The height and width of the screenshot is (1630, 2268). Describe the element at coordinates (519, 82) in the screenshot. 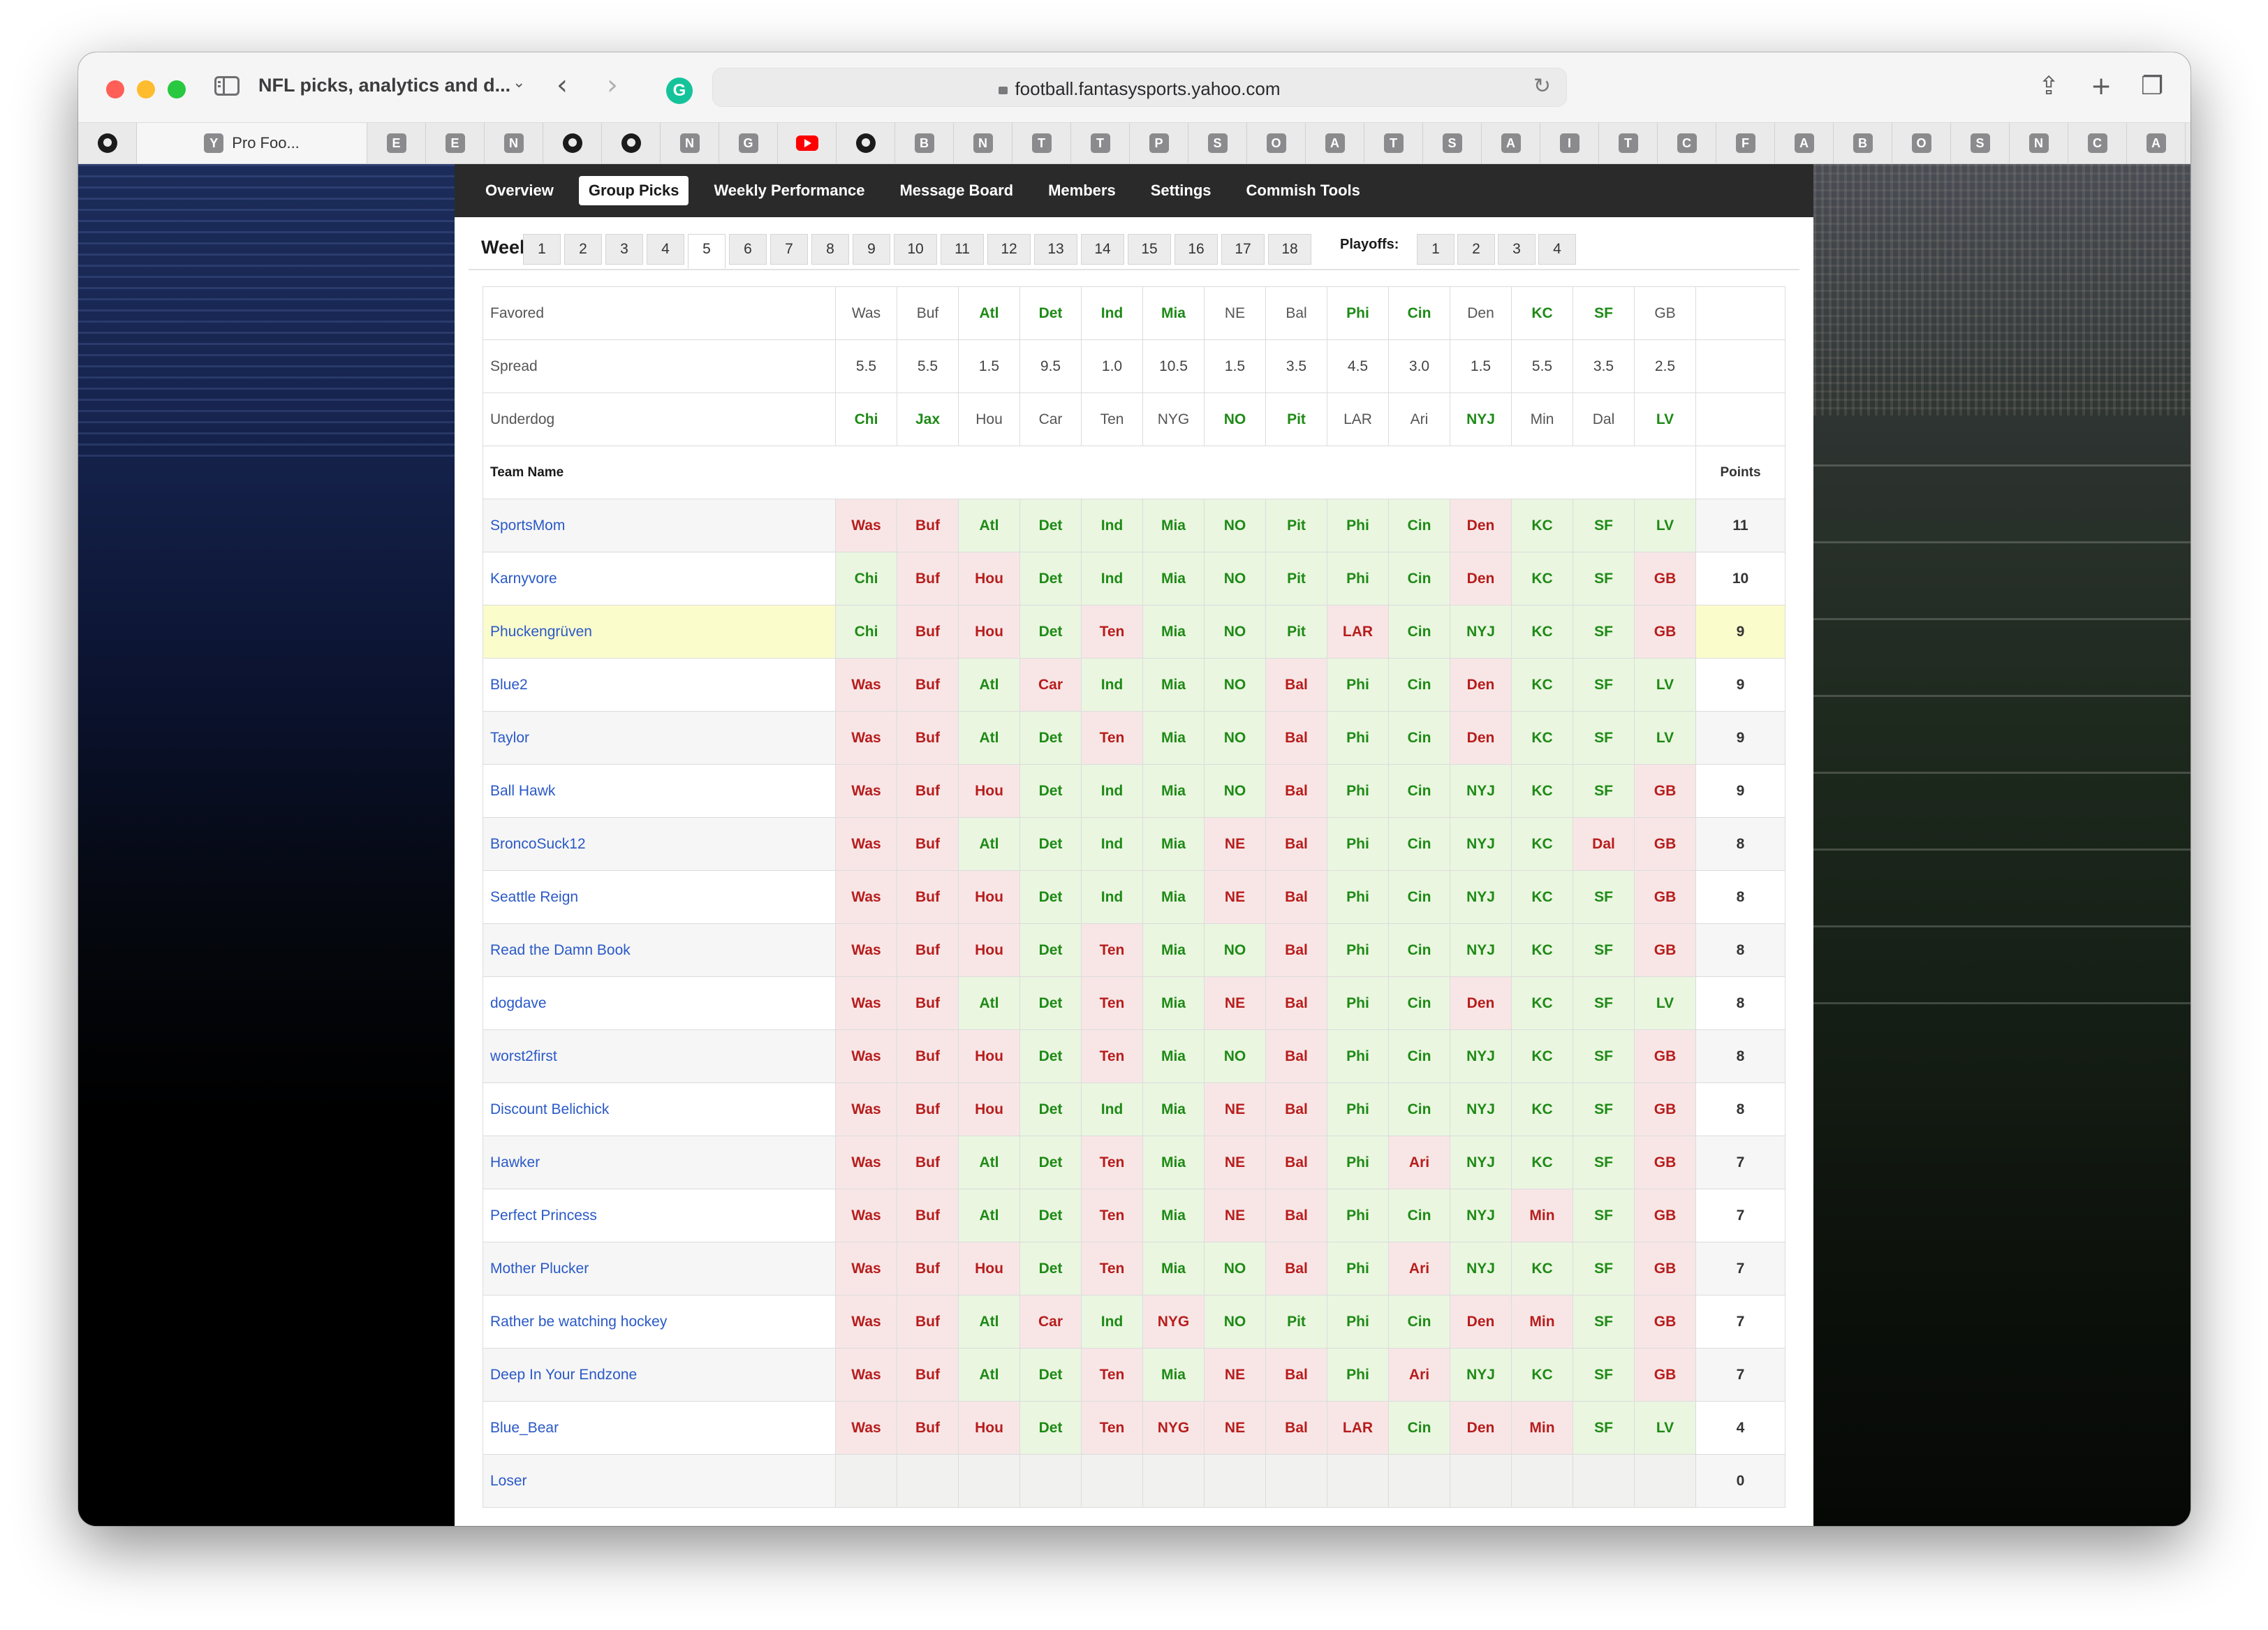

I see `chevron-down-icon: ⌄` at that location.